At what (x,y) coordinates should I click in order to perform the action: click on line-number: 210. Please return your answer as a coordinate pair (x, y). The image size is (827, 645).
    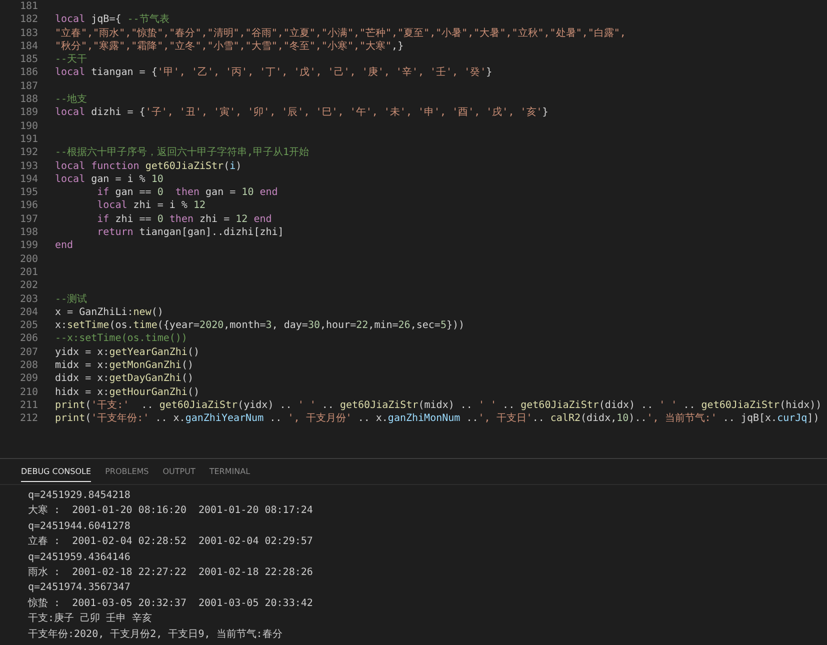
    Looking at the image, I should click on (28, 392).